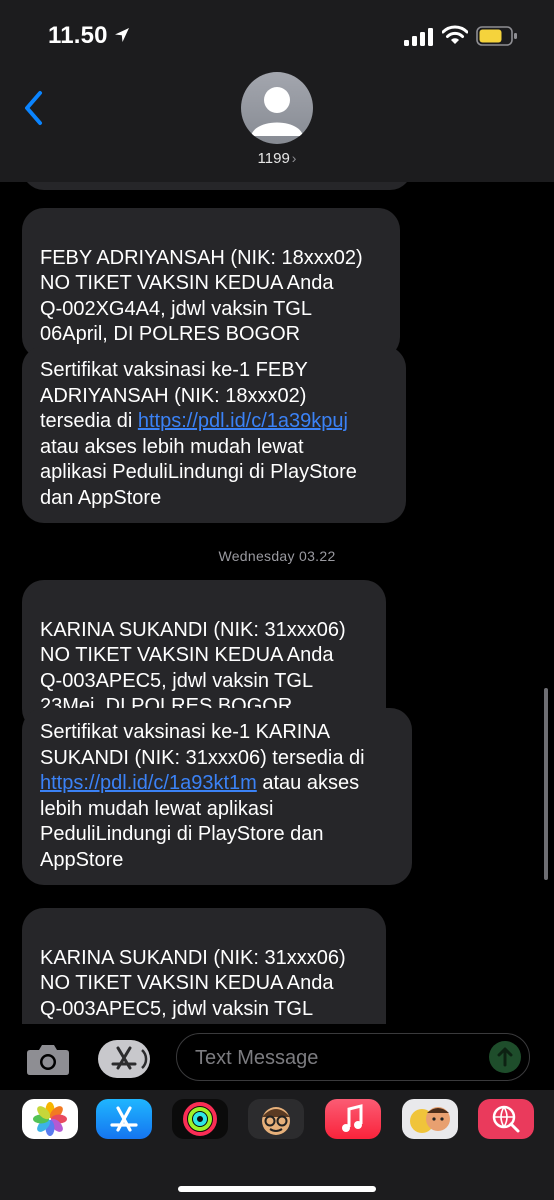  I want to click on cellular-signal-icon, so click(418, 37).